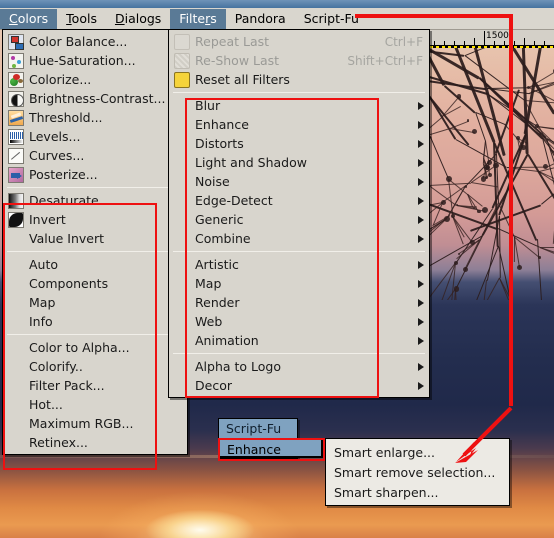 The image size is (554, 538). I want to click on menu-item-reset-all-filters: Reset all Filters, so click(299, 79).